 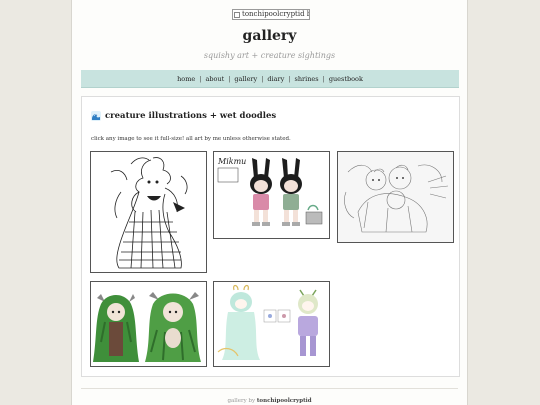 I want to click on footer-prefix: gallery by, so click(x=241, y=401).